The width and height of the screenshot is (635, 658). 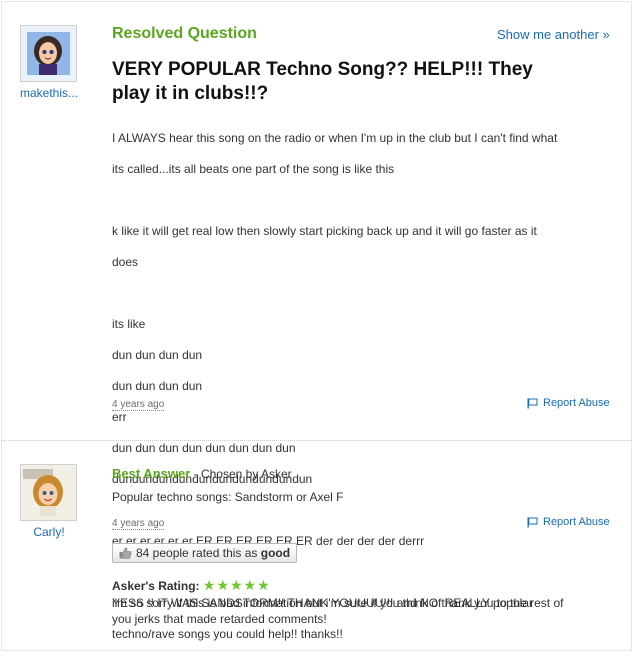 I want to click on rated-count-label: 84 people rated this as, so click(x=198, y=553).